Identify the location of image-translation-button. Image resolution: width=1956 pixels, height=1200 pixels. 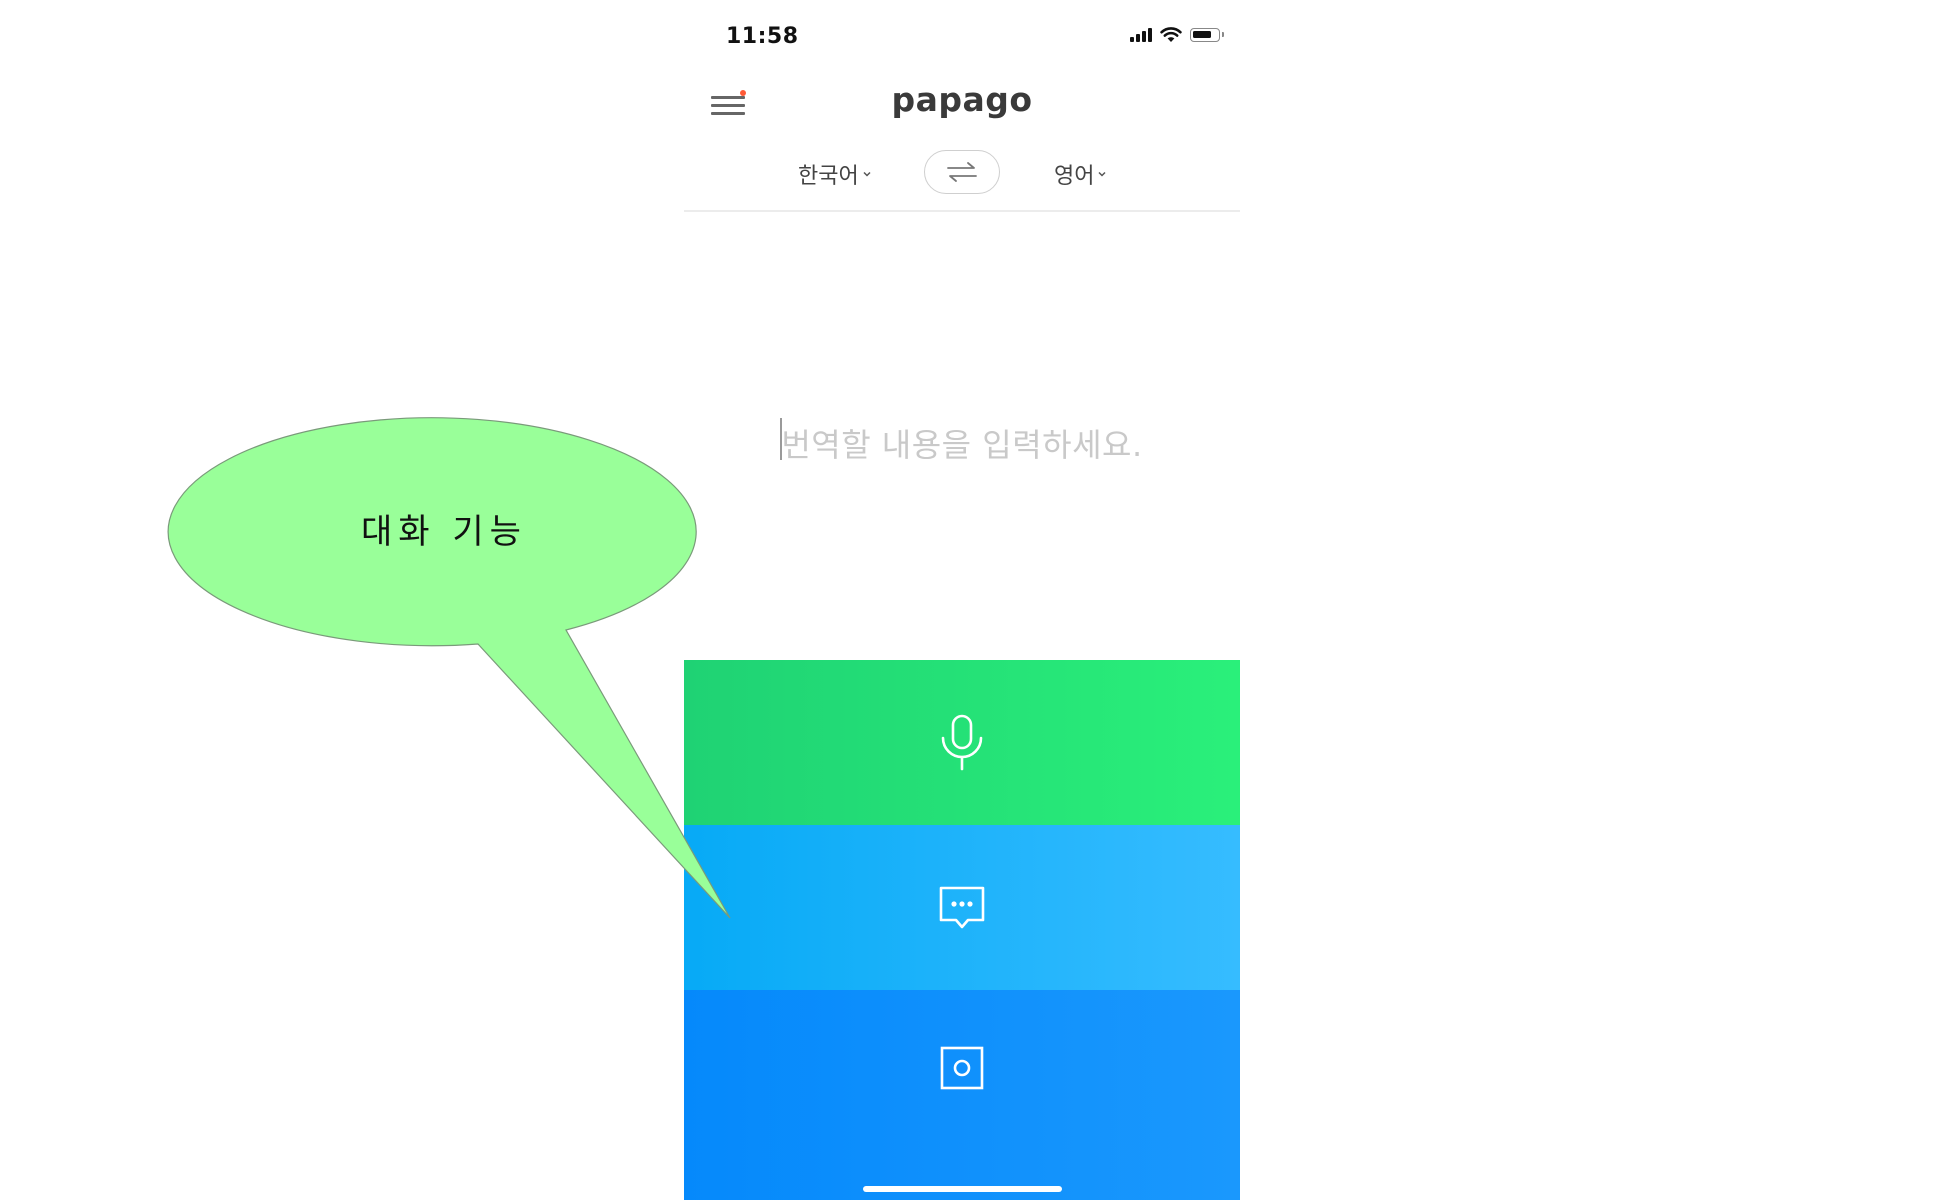
(962, 1095).